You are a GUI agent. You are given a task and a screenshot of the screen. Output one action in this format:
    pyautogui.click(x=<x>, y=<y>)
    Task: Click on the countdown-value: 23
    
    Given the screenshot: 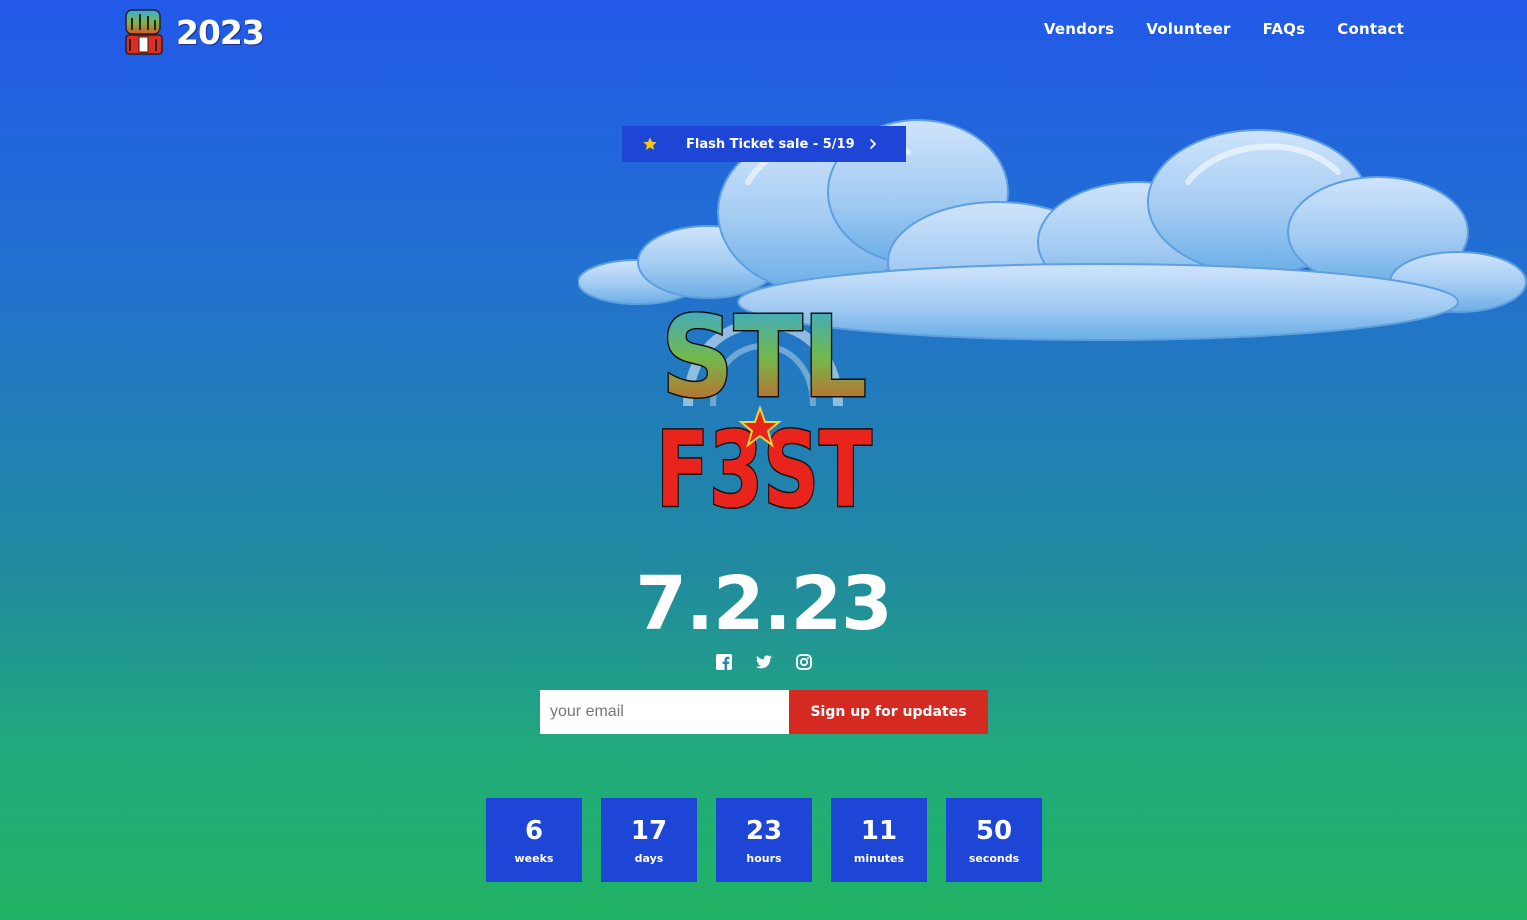 What is the action you would take?
    pyautogui.click(x=764, y=830)
    